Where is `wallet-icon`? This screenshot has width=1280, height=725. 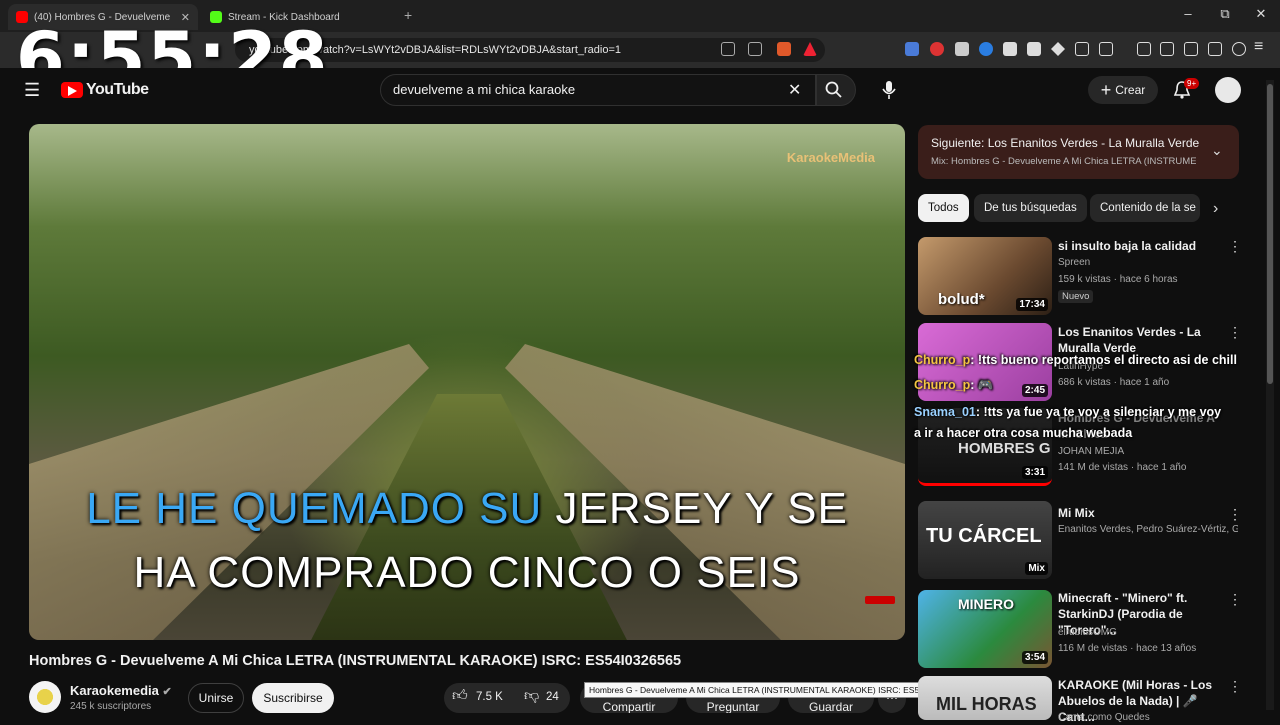 wallet-icon is located at coordinates (1191, 49).